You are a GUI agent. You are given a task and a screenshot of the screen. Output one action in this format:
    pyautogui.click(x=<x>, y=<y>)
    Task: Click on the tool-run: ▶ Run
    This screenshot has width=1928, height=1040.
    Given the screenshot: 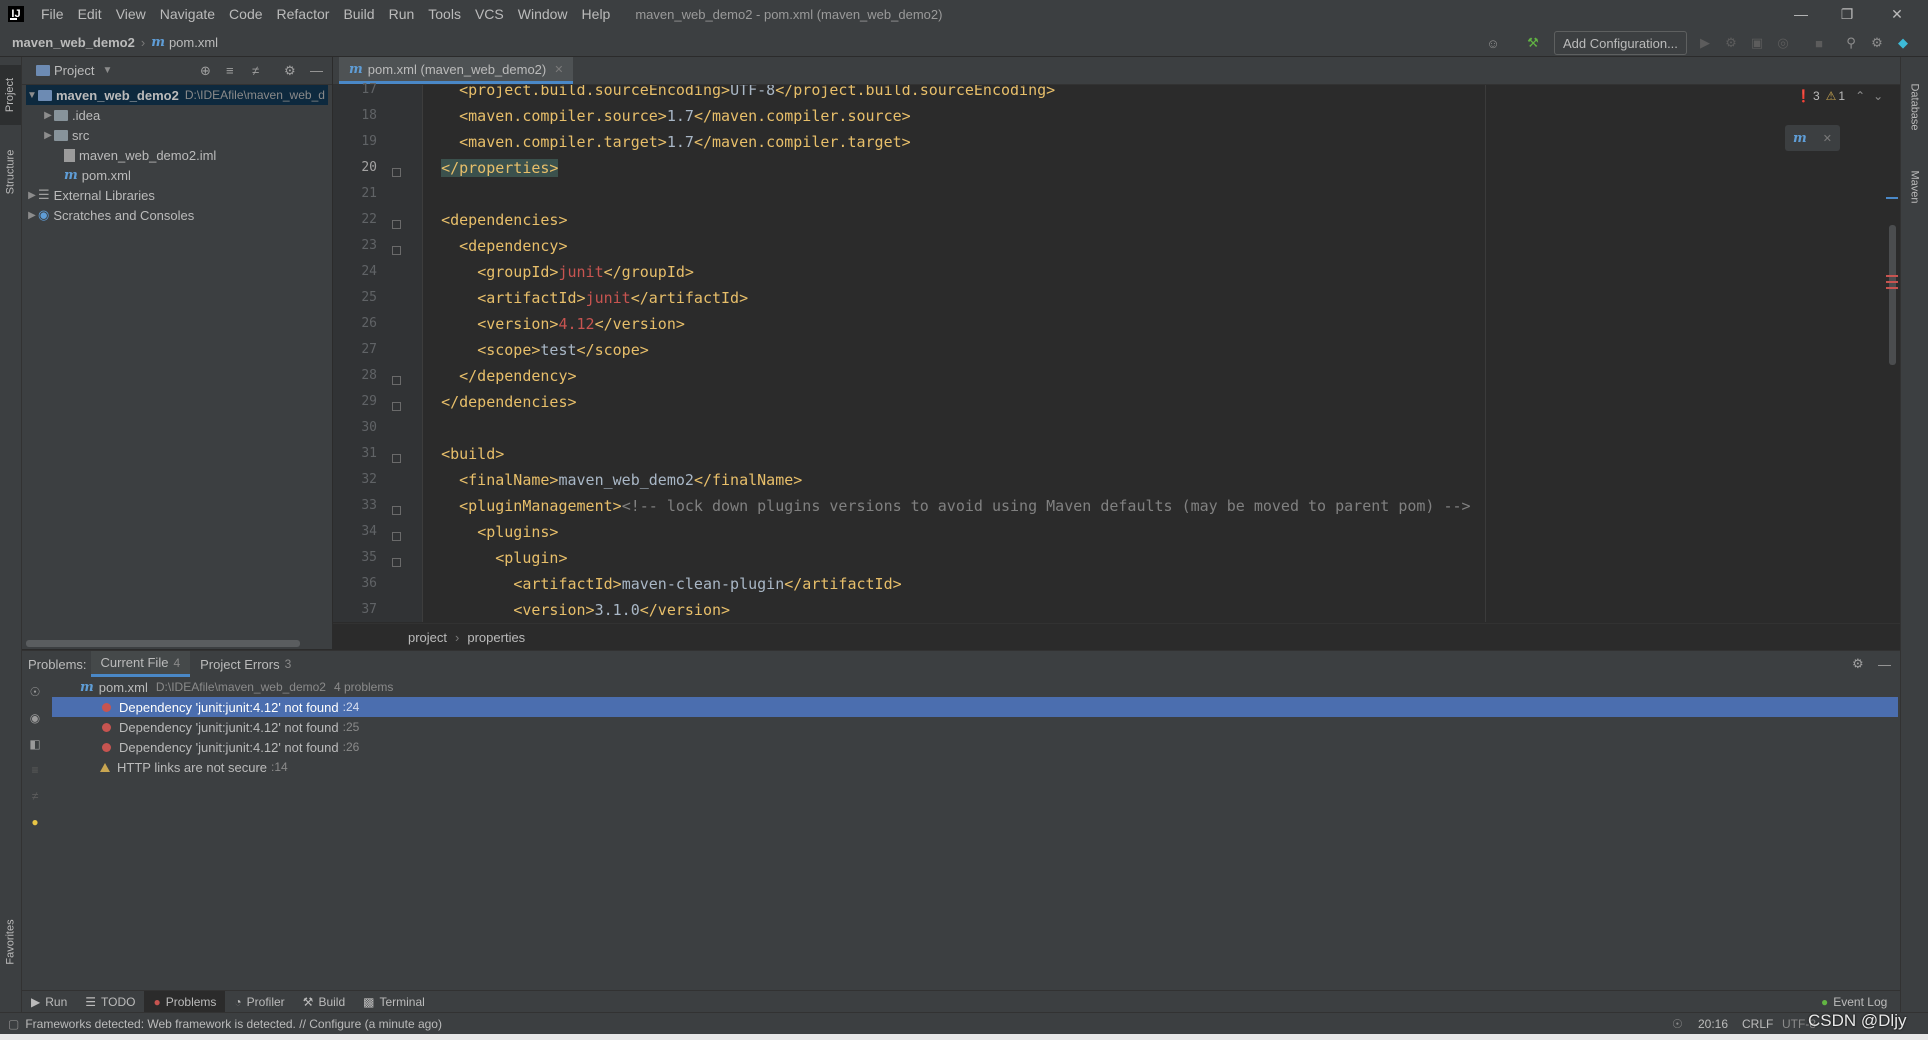 What is the action you would take?
    pyautogui.click(x=49, y=1002)
    